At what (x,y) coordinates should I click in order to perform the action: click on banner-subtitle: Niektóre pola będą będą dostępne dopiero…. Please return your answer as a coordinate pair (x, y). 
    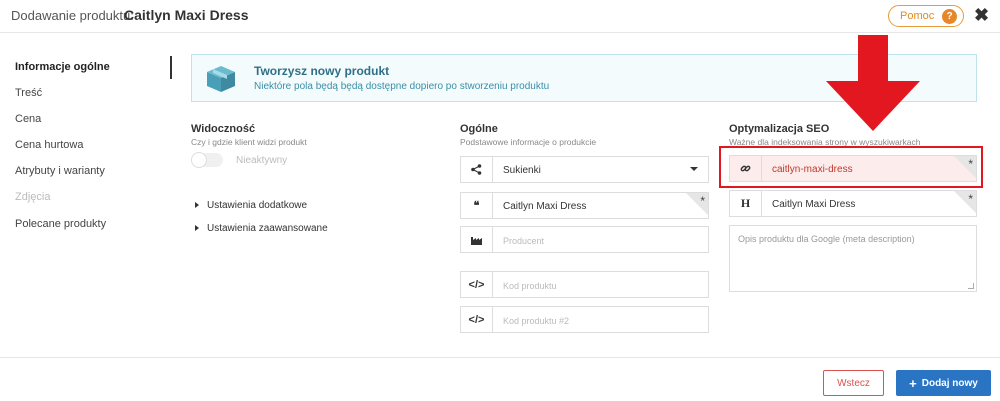
    Looking at the image, I should click on (402, 86).